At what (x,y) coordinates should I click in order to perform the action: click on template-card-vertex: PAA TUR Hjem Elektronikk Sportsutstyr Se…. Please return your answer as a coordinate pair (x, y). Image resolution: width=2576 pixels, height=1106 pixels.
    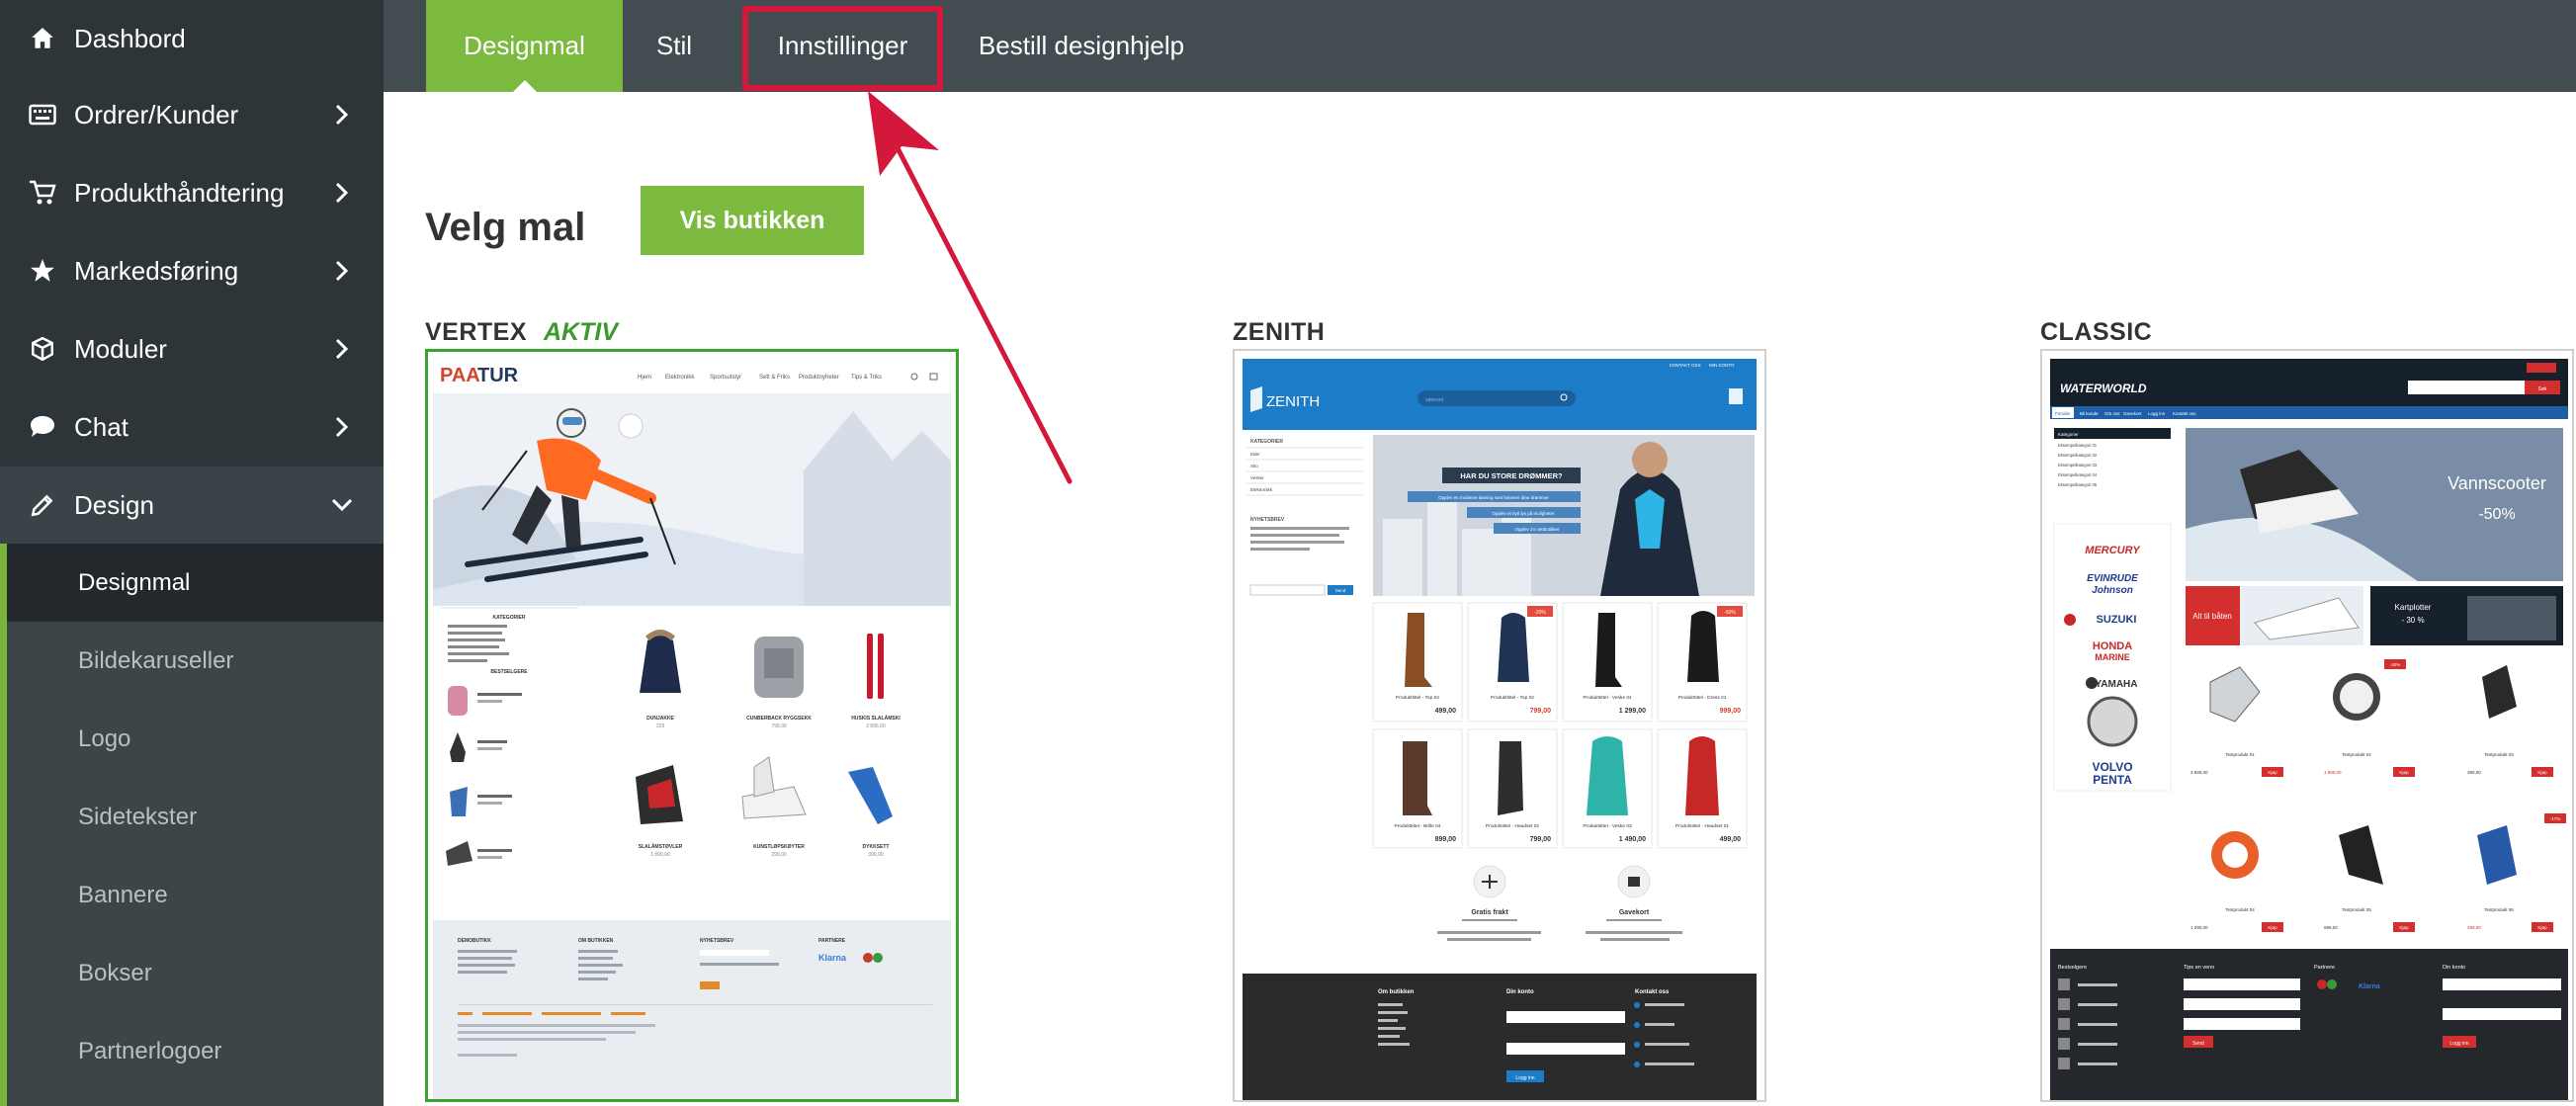
    Looking at the image, I should click on (692, 725).